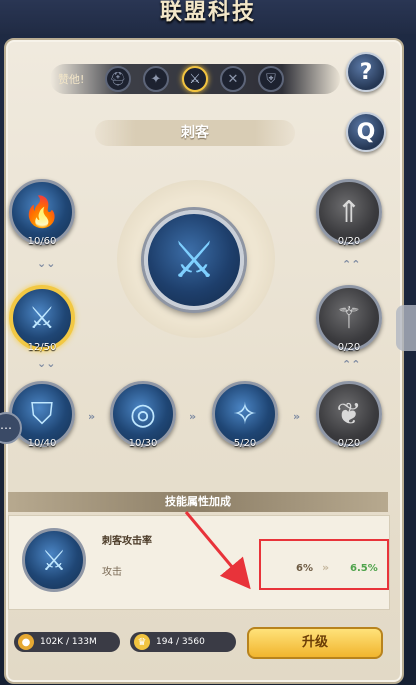 This screenshot has height=685, width=416. What do you see at coordinates (26, 642) in the screenshot?
I see `gold-coin-icon: ●` at bounding box center [26, 642].